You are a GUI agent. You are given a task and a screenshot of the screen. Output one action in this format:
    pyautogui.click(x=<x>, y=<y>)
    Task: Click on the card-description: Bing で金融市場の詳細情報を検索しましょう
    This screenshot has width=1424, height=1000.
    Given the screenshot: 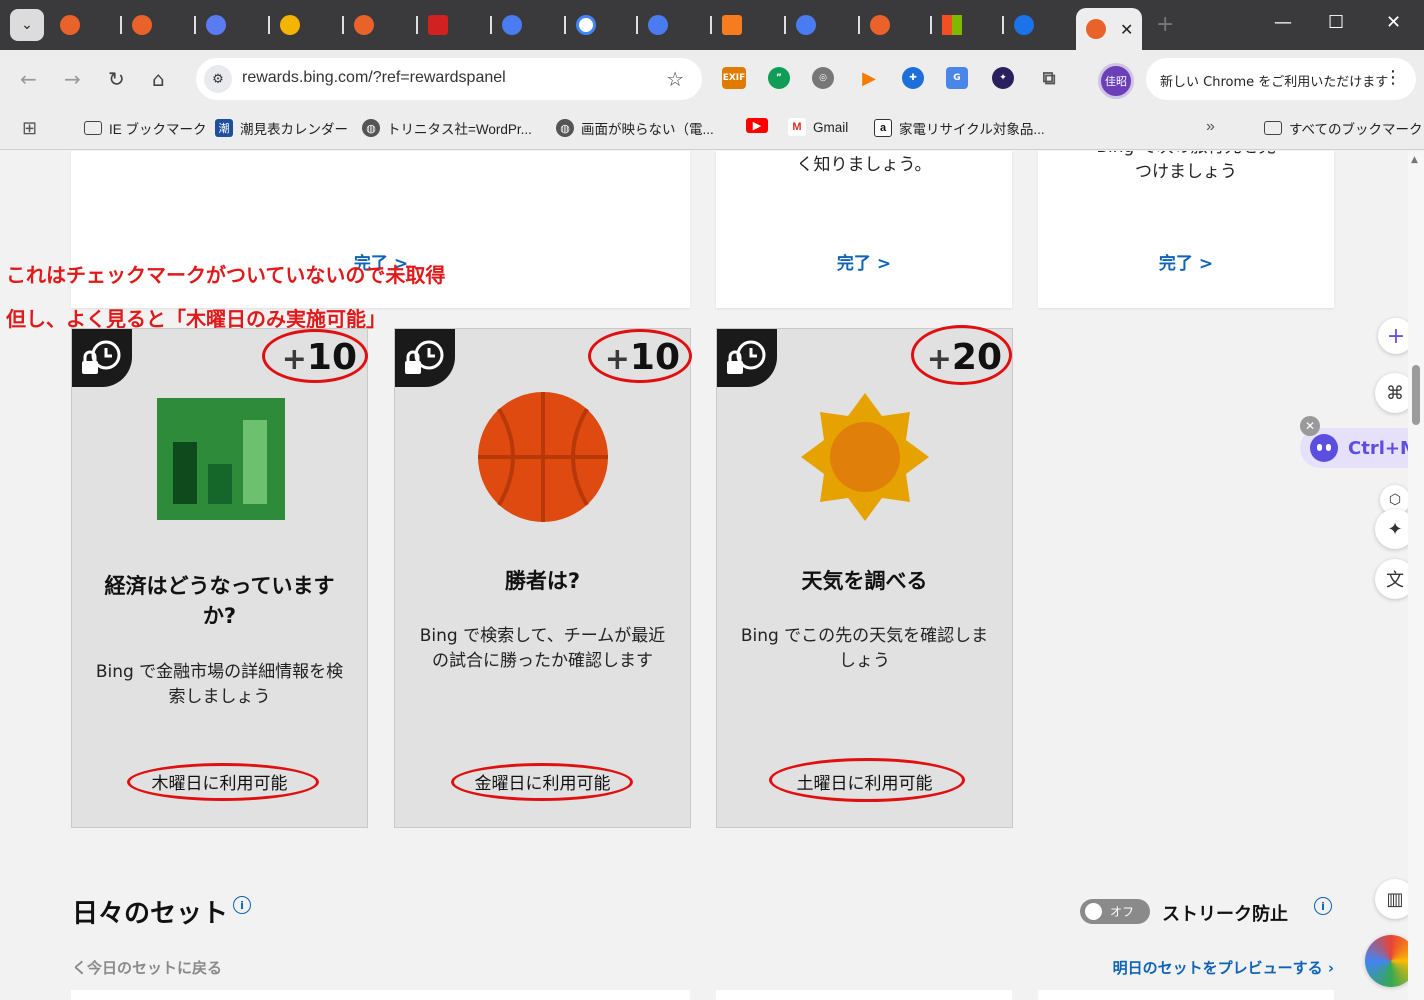 What is the action you would take?
    pyautogui.click(x=219, y=684)
    